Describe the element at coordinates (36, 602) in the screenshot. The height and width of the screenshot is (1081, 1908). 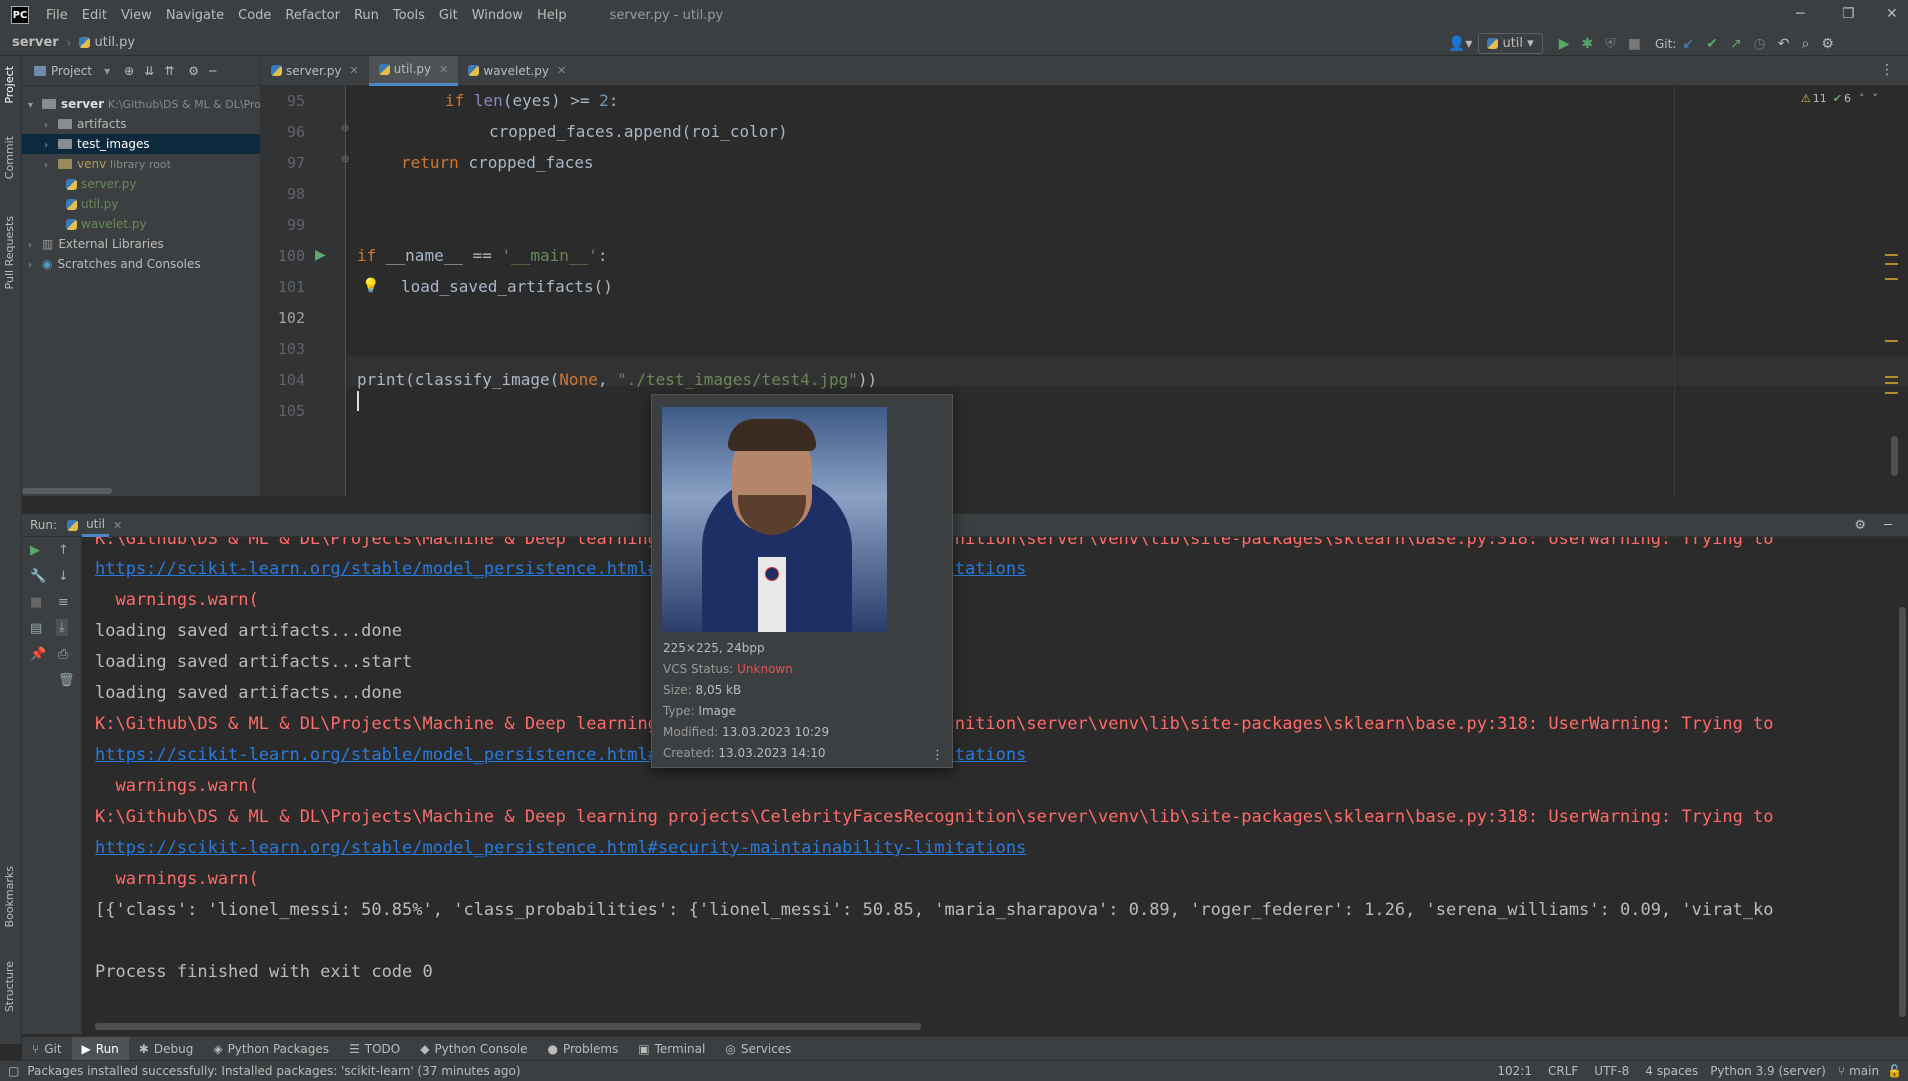
I see `stop-run-icon: ■` at that location.